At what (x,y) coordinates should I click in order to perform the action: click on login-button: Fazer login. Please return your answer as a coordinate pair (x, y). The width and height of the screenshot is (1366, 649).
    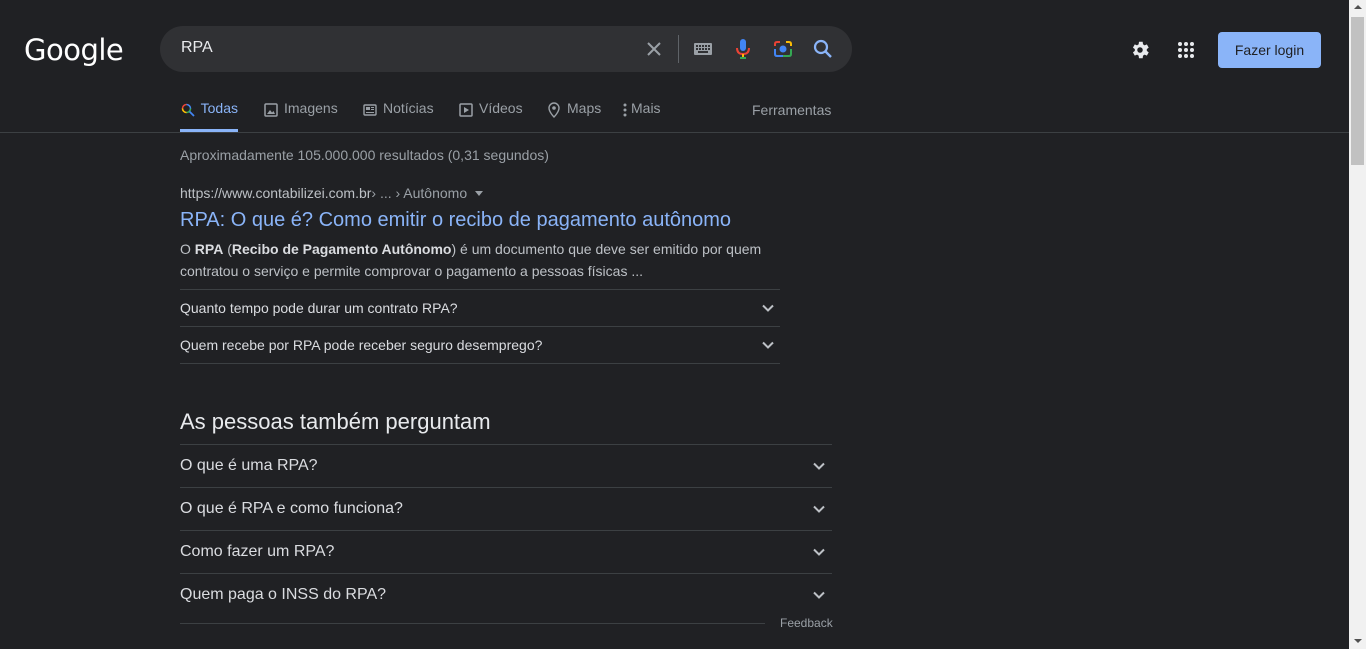
    Looking at the image, I should click on (1269, 50).